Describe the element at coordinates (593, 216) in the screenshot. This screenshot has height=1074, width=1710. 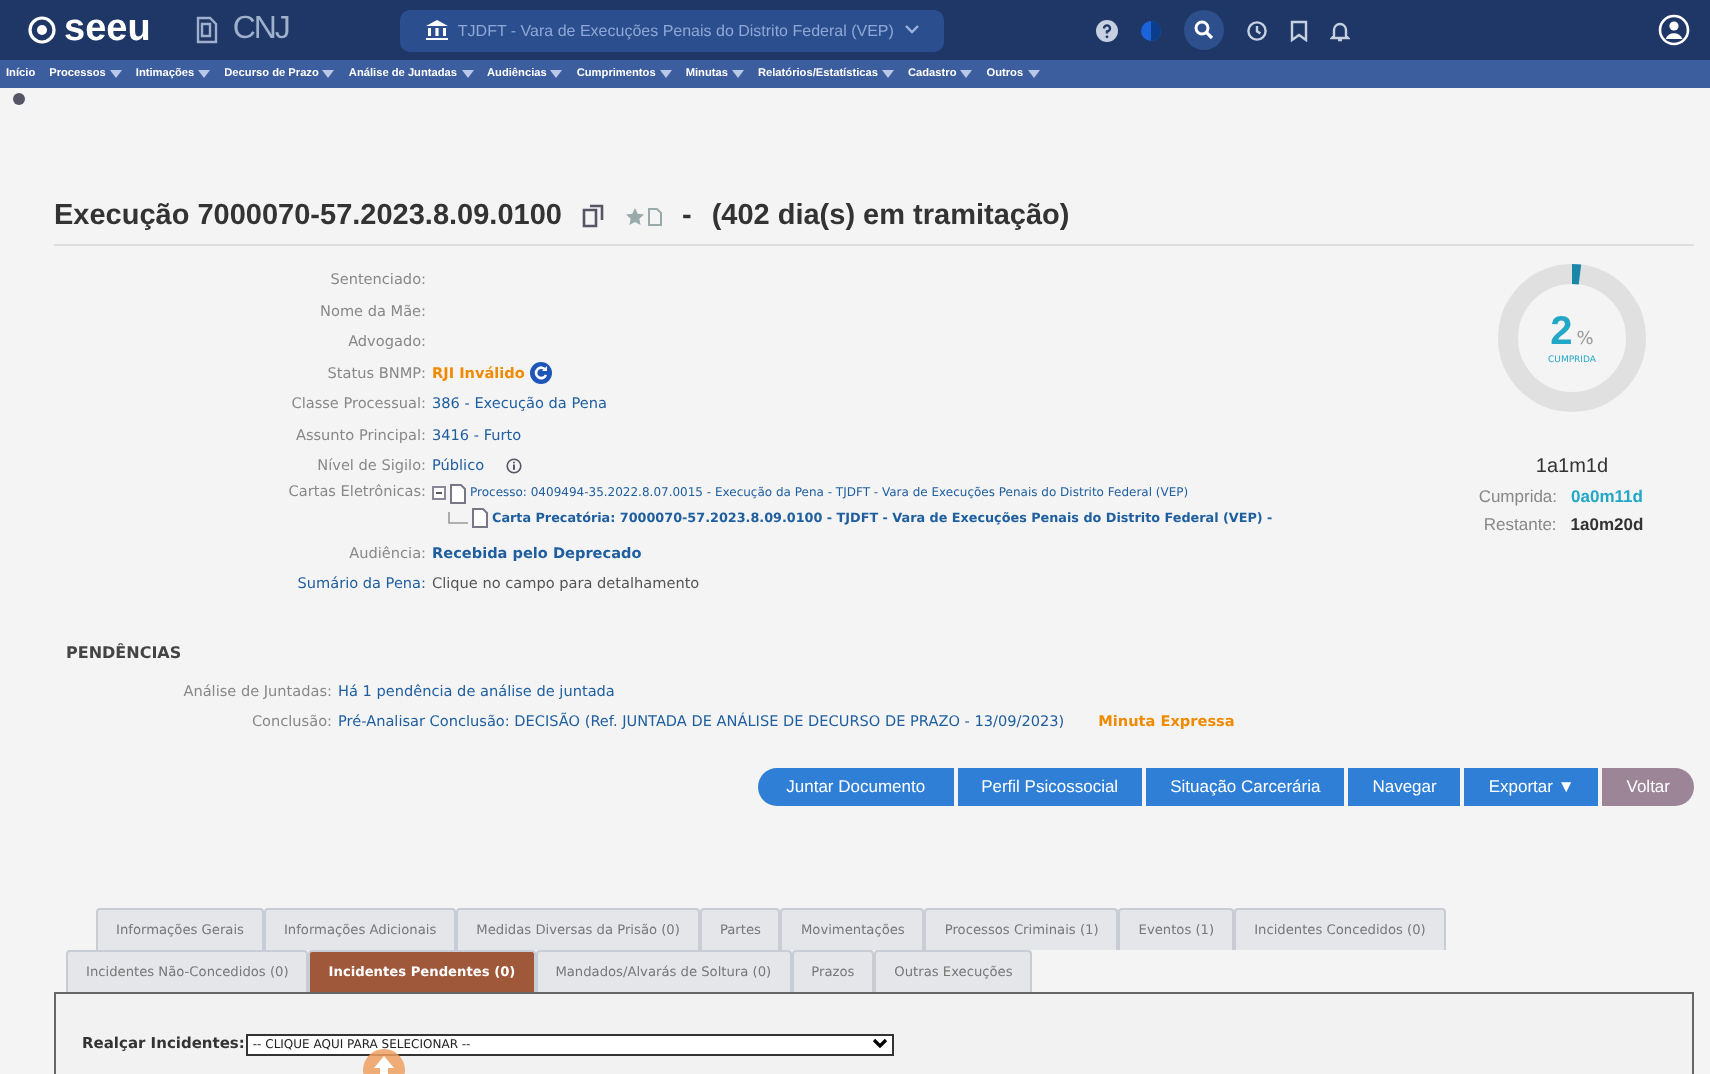
I see `copy-icon` at that location.